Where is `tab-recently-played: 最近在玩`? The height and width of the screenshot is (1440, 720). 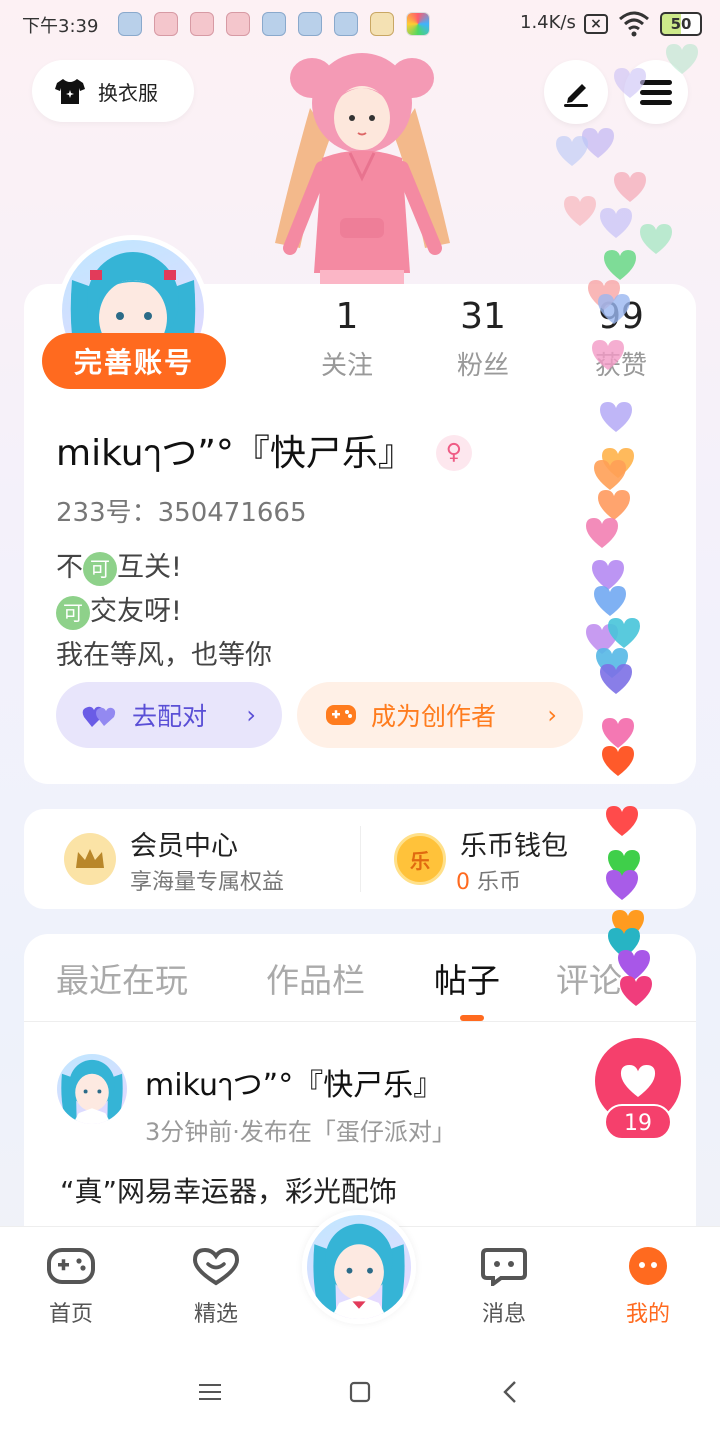 tab-recently-played: 最近在玩 is located at coordinates (122, 978).